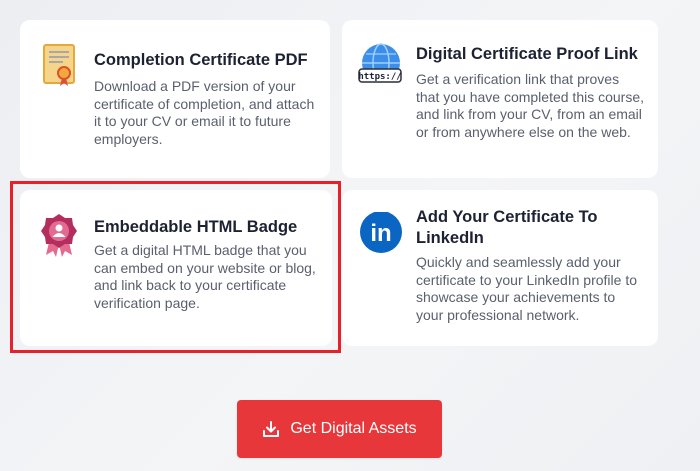 The width and height of the screenshot is (700, 471). I want to click on download-icon, so click(271, 429).